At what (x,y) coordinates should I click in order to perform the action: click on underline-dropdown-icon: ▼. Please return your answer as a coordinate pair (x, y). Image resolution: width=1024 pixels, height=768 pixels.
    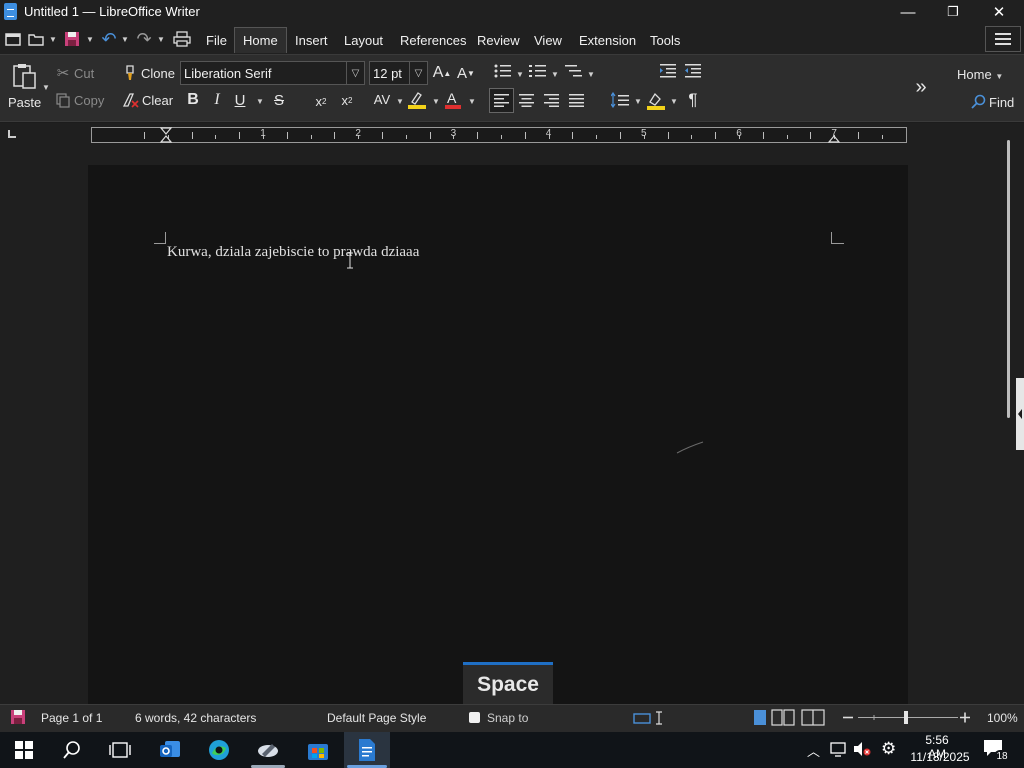
    Looking at the image, I should click on (260, 101).